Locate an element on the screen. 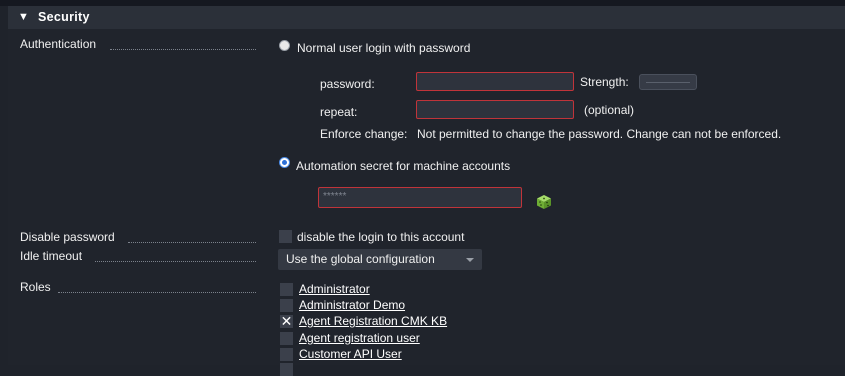  disable-login-label: disable the login to this account is located at coordinates (381, 237).